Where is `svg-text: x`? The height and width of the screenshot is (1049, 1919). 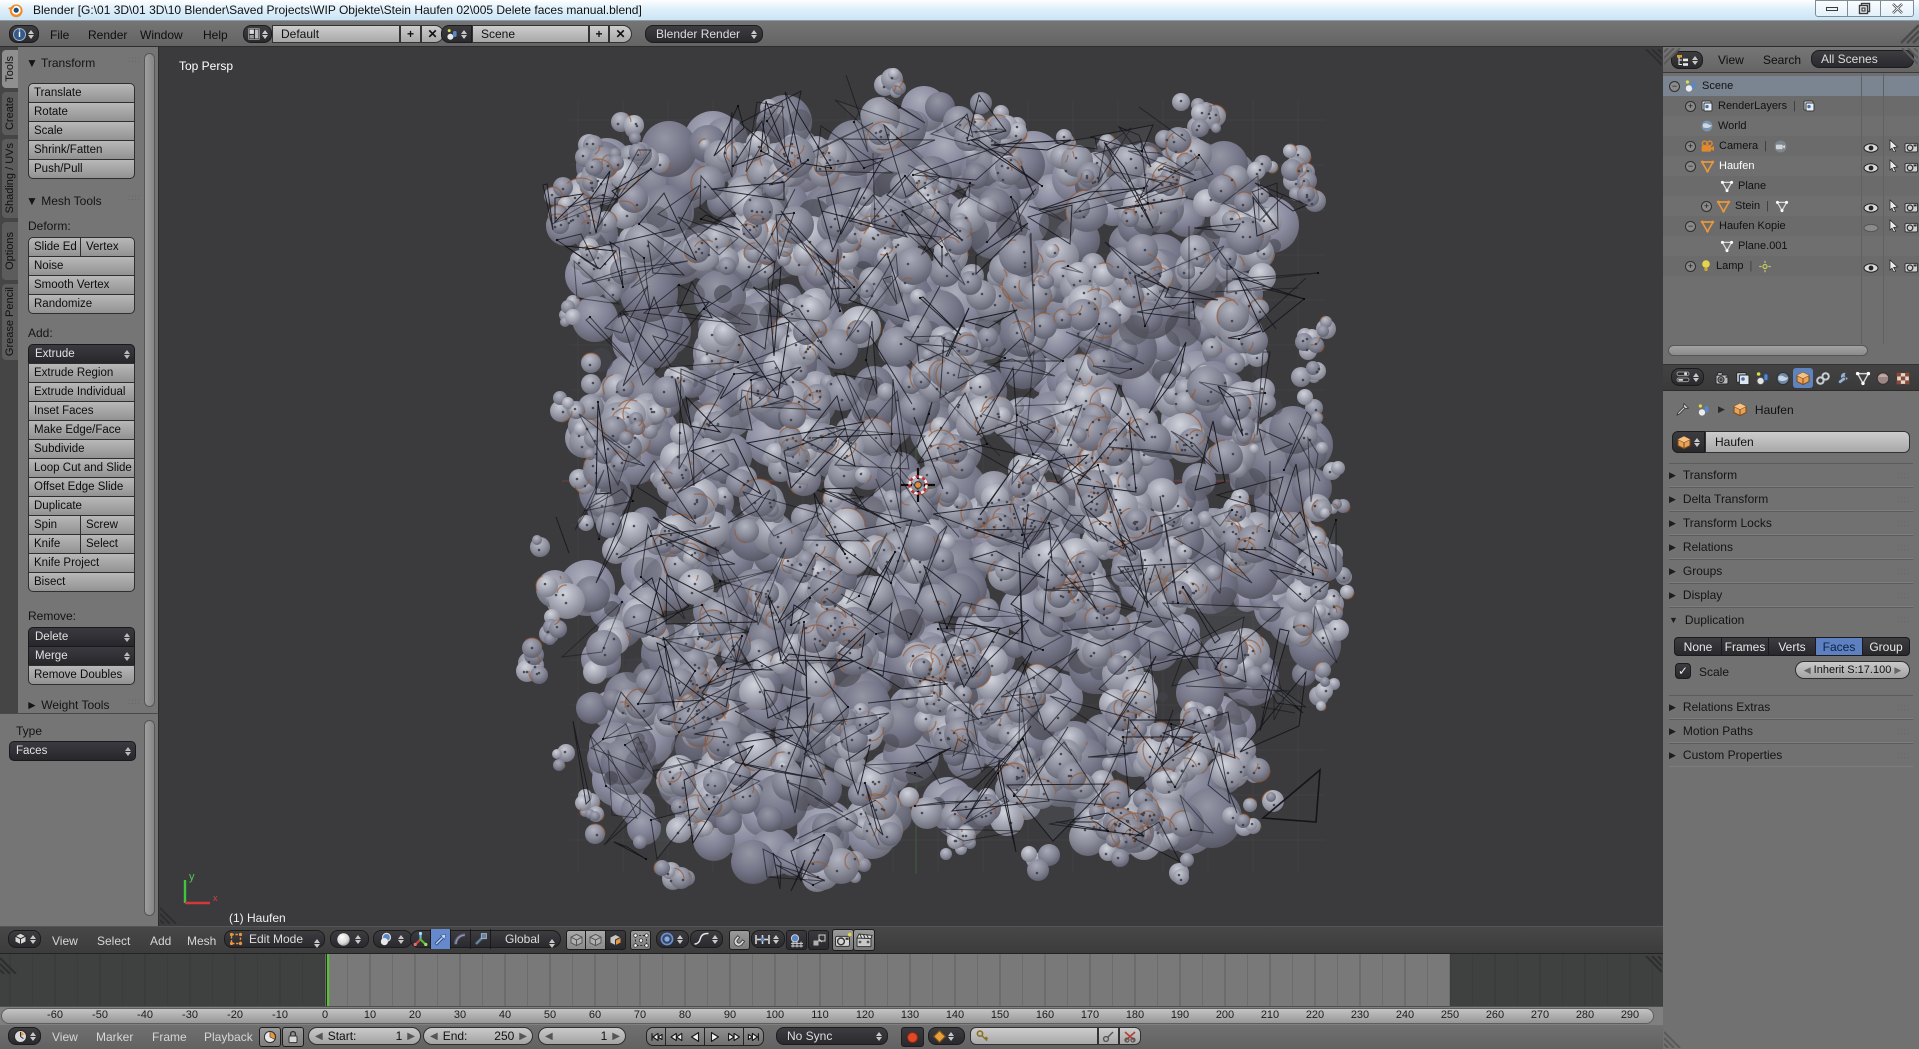
svg-text: x is located at coordinates (215, 898).